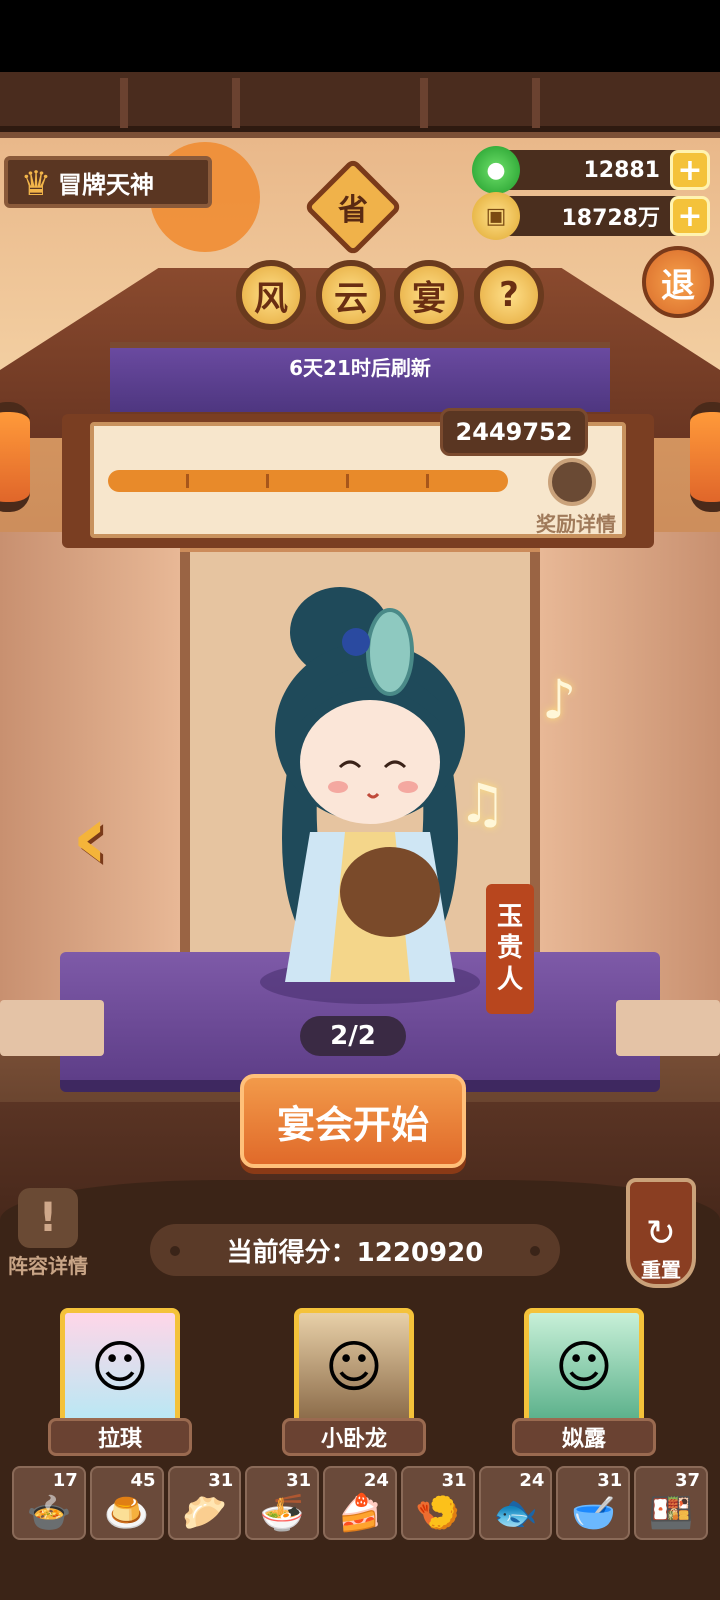 Image resolution: width=720 pixels, height=1600 pixels. I want to click on lantern-right, so click(705, 457).